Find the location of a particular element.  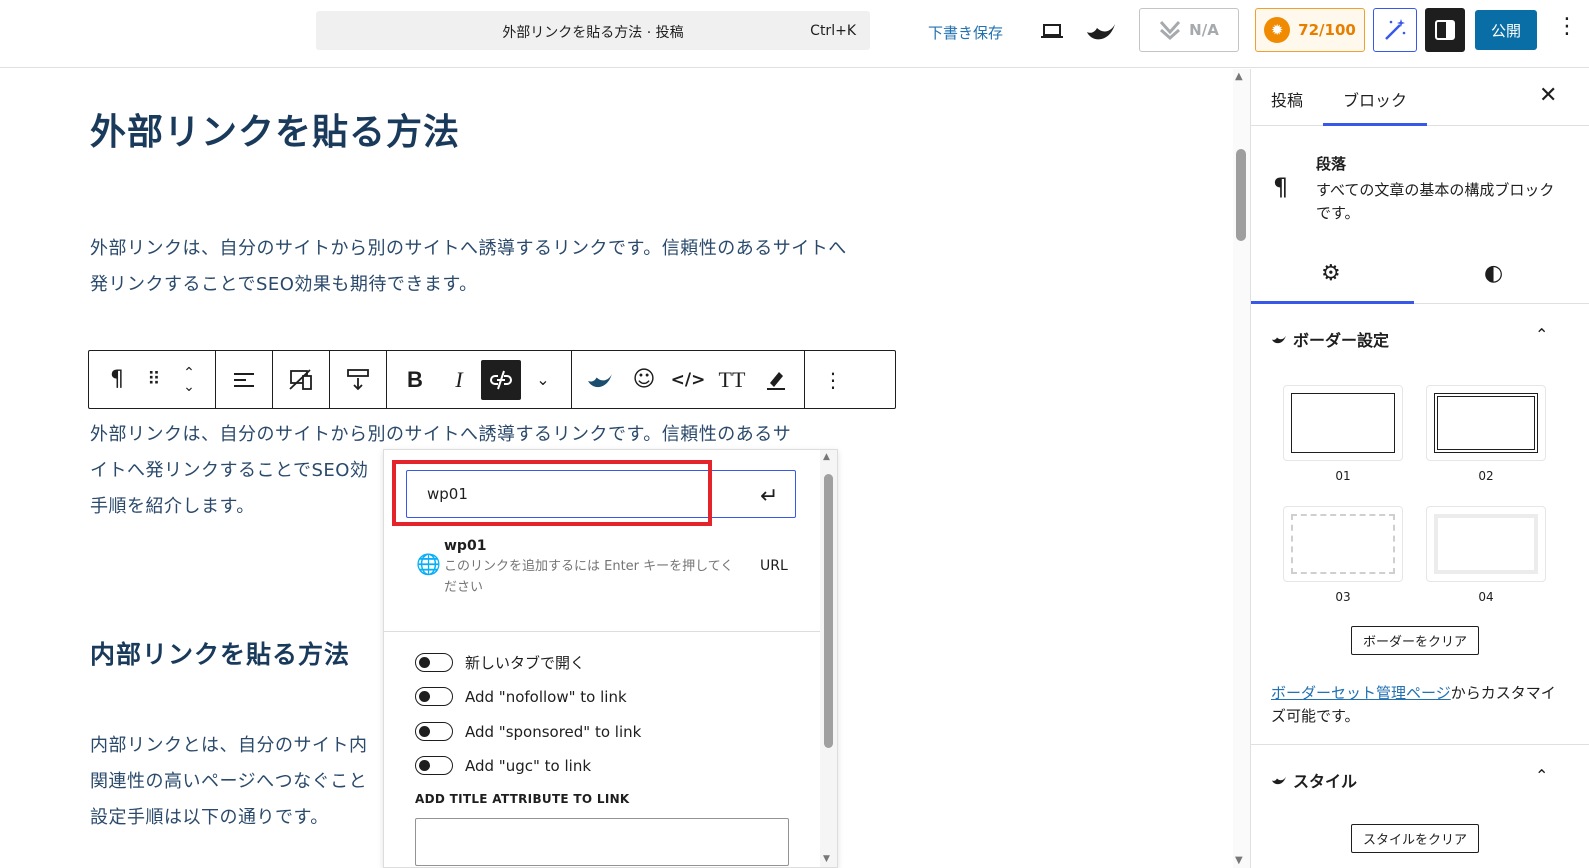

clear-border-button: ボーダーをクリア is located at coordinates (1415, 640).